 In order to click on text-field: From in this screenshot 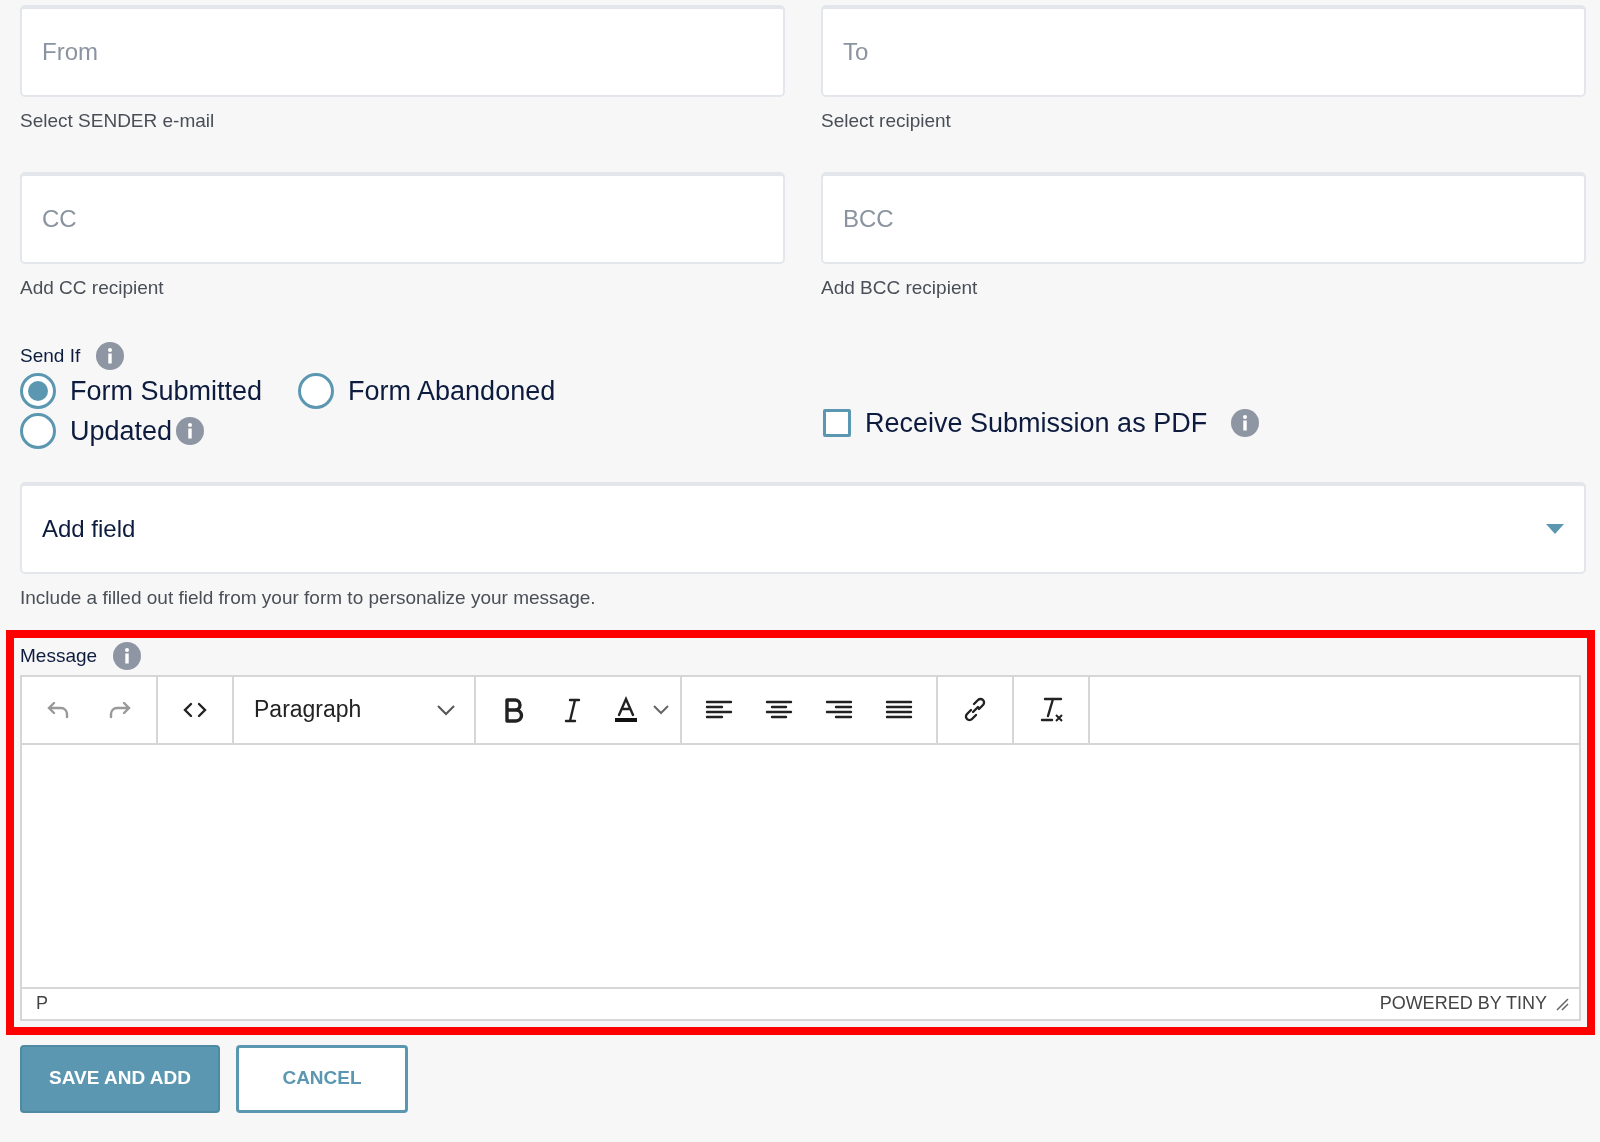, I will do `click(402, 51)`.